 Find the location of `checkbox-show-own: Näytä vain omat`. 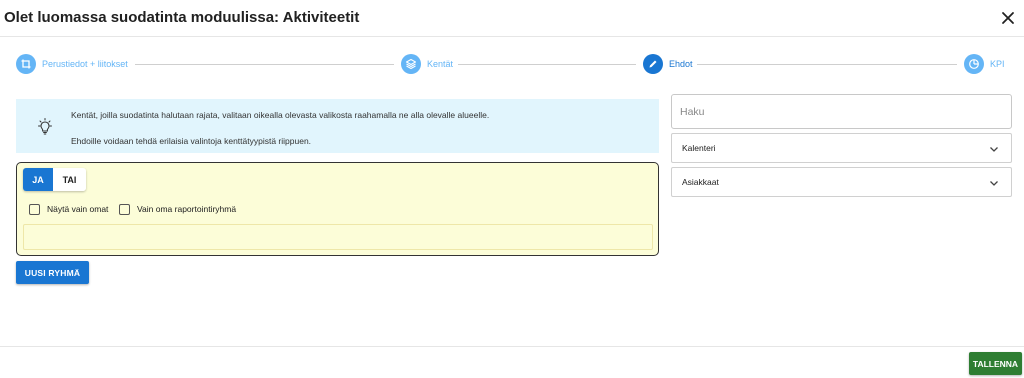

checkbox-show-own: Näytä vain omat is located at coordinates (68, 209).